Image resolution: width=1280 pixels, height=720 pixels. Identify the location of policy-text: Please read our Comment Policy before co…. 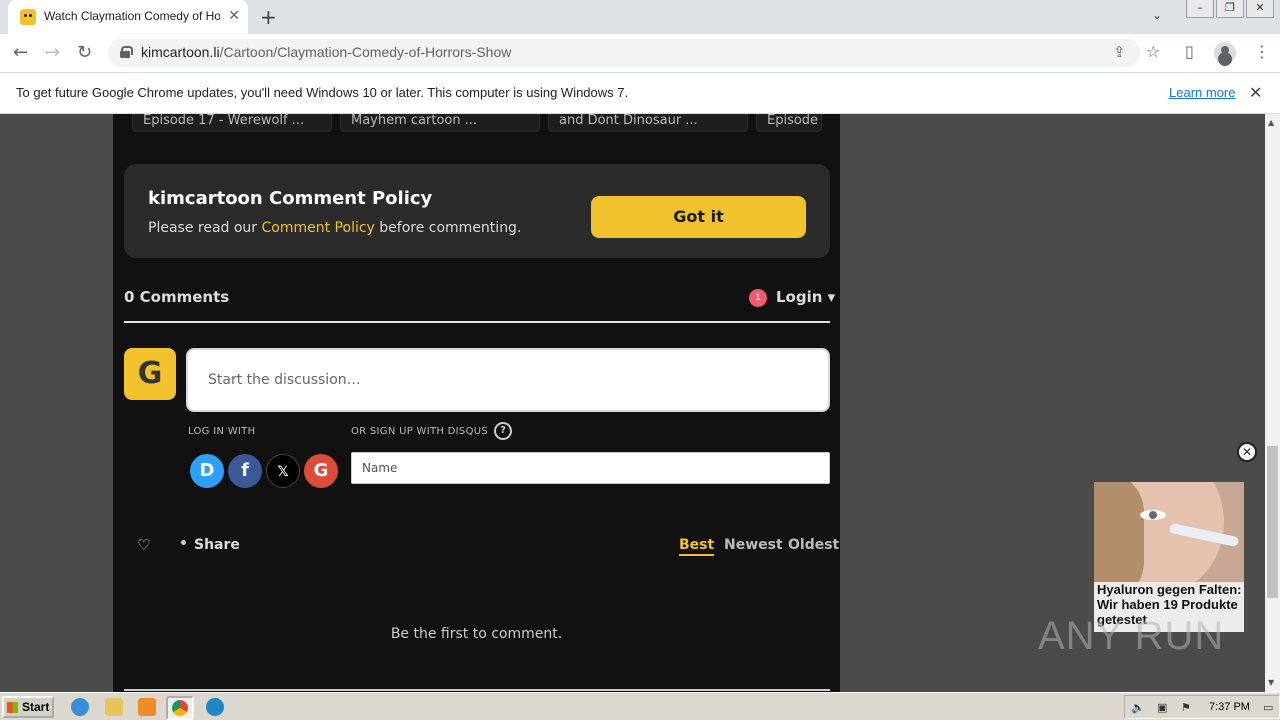
(334, 228).